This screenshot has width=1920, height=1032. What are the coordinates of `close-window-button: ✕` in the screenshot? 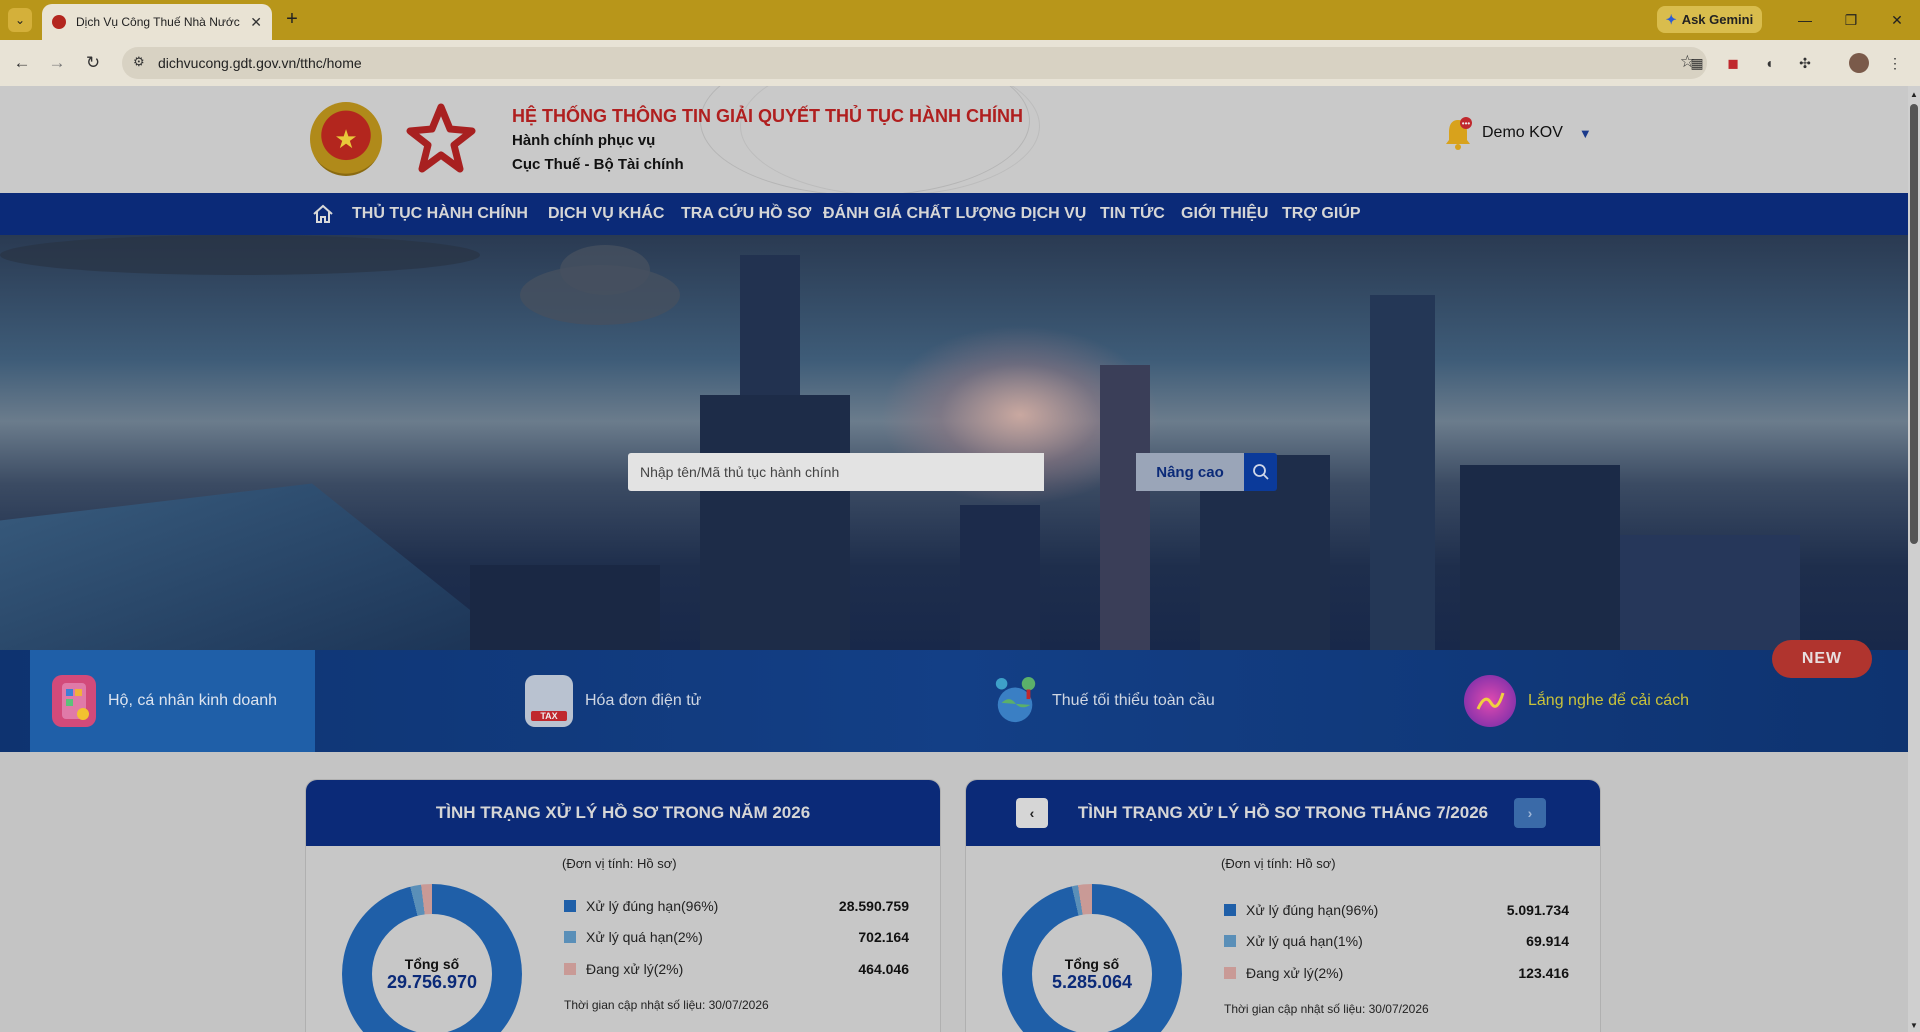 It's located at (1897, 20).